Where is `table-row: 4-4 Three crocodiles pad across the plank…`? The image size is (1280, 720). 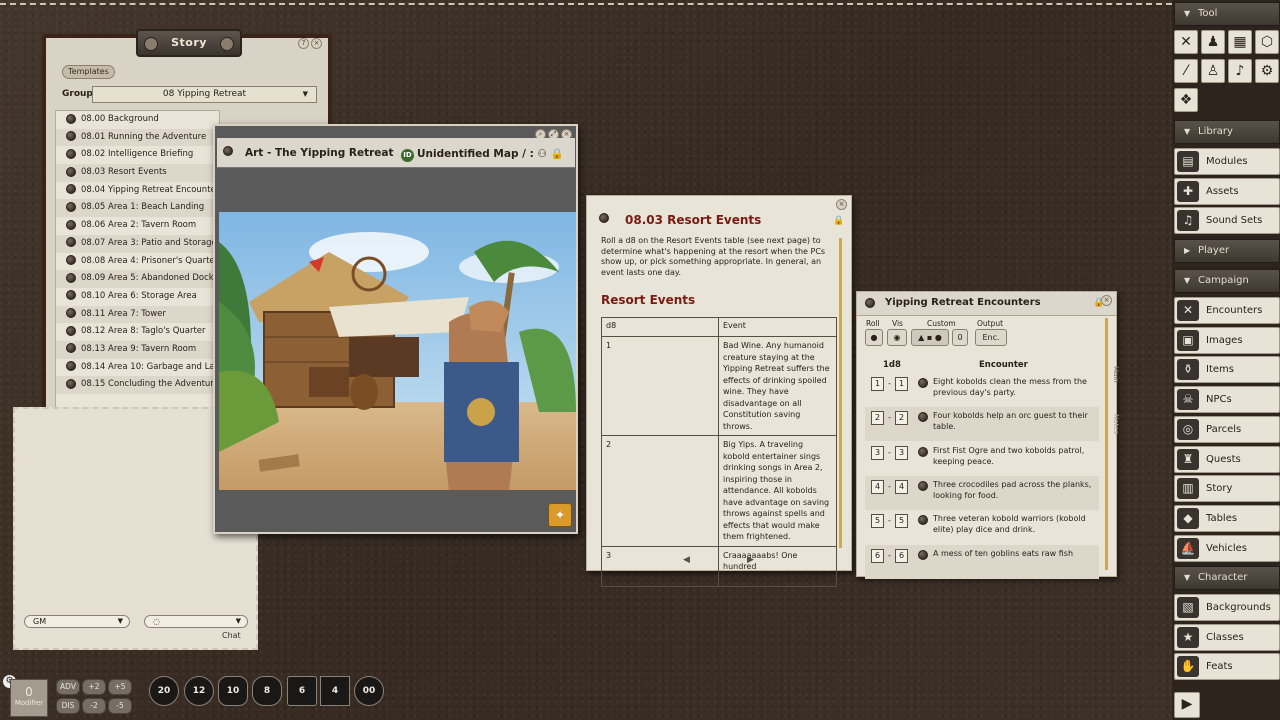
table-row: 4-4 Three crocodiles pad across the plank… is located at coordinates (982, 492).